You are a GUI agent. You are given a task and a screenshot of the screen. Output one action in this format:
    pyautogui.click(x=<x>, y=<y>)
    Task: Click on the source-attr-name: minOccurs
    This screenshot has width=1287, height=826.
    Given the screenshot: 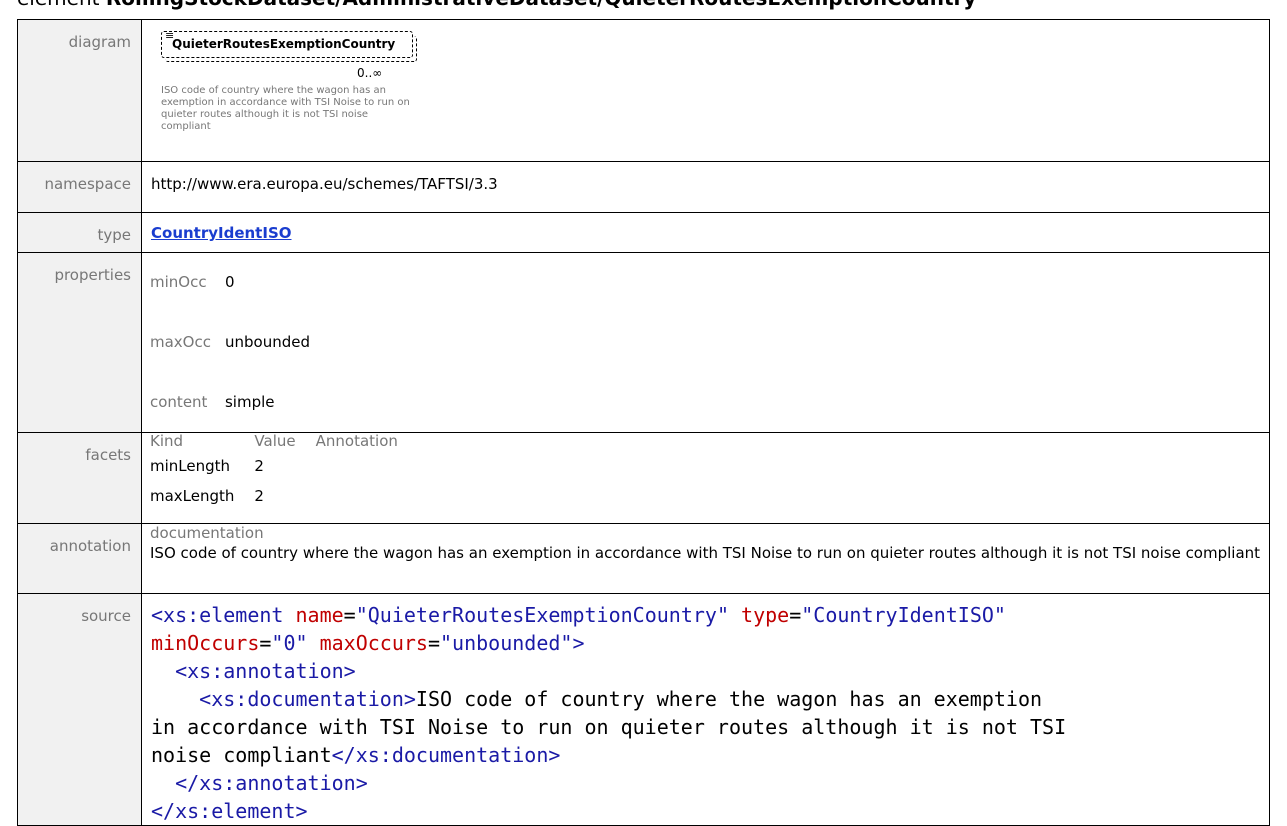 What is the action you would take?
    pyautogui.click(x=205, y=643)
    